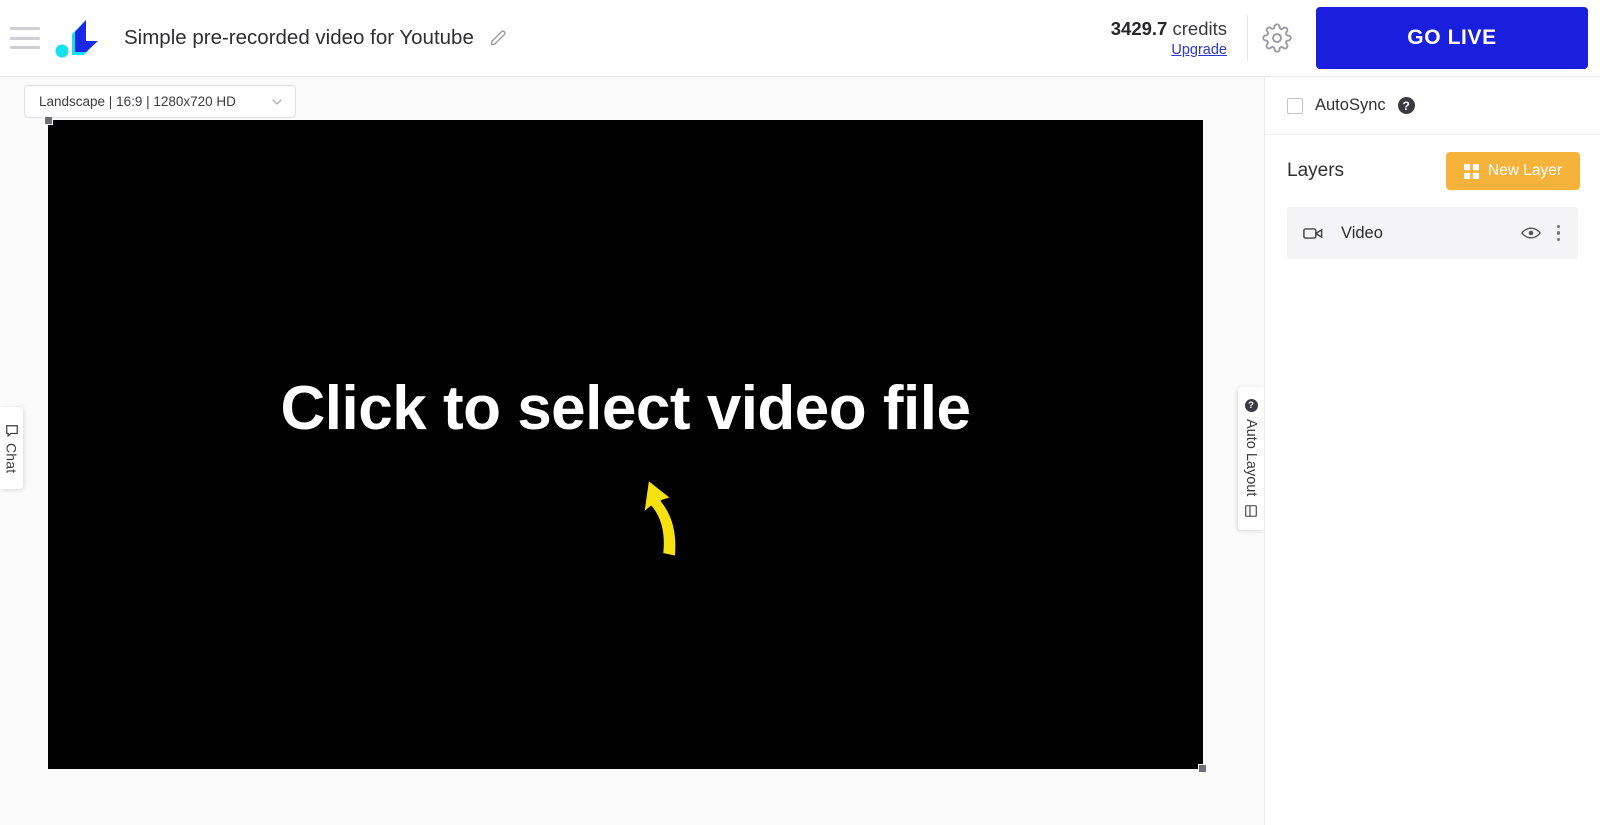 The width and height of the screenshot is (1600, 825). I want to click on eye-icon, so click(1530, 233).